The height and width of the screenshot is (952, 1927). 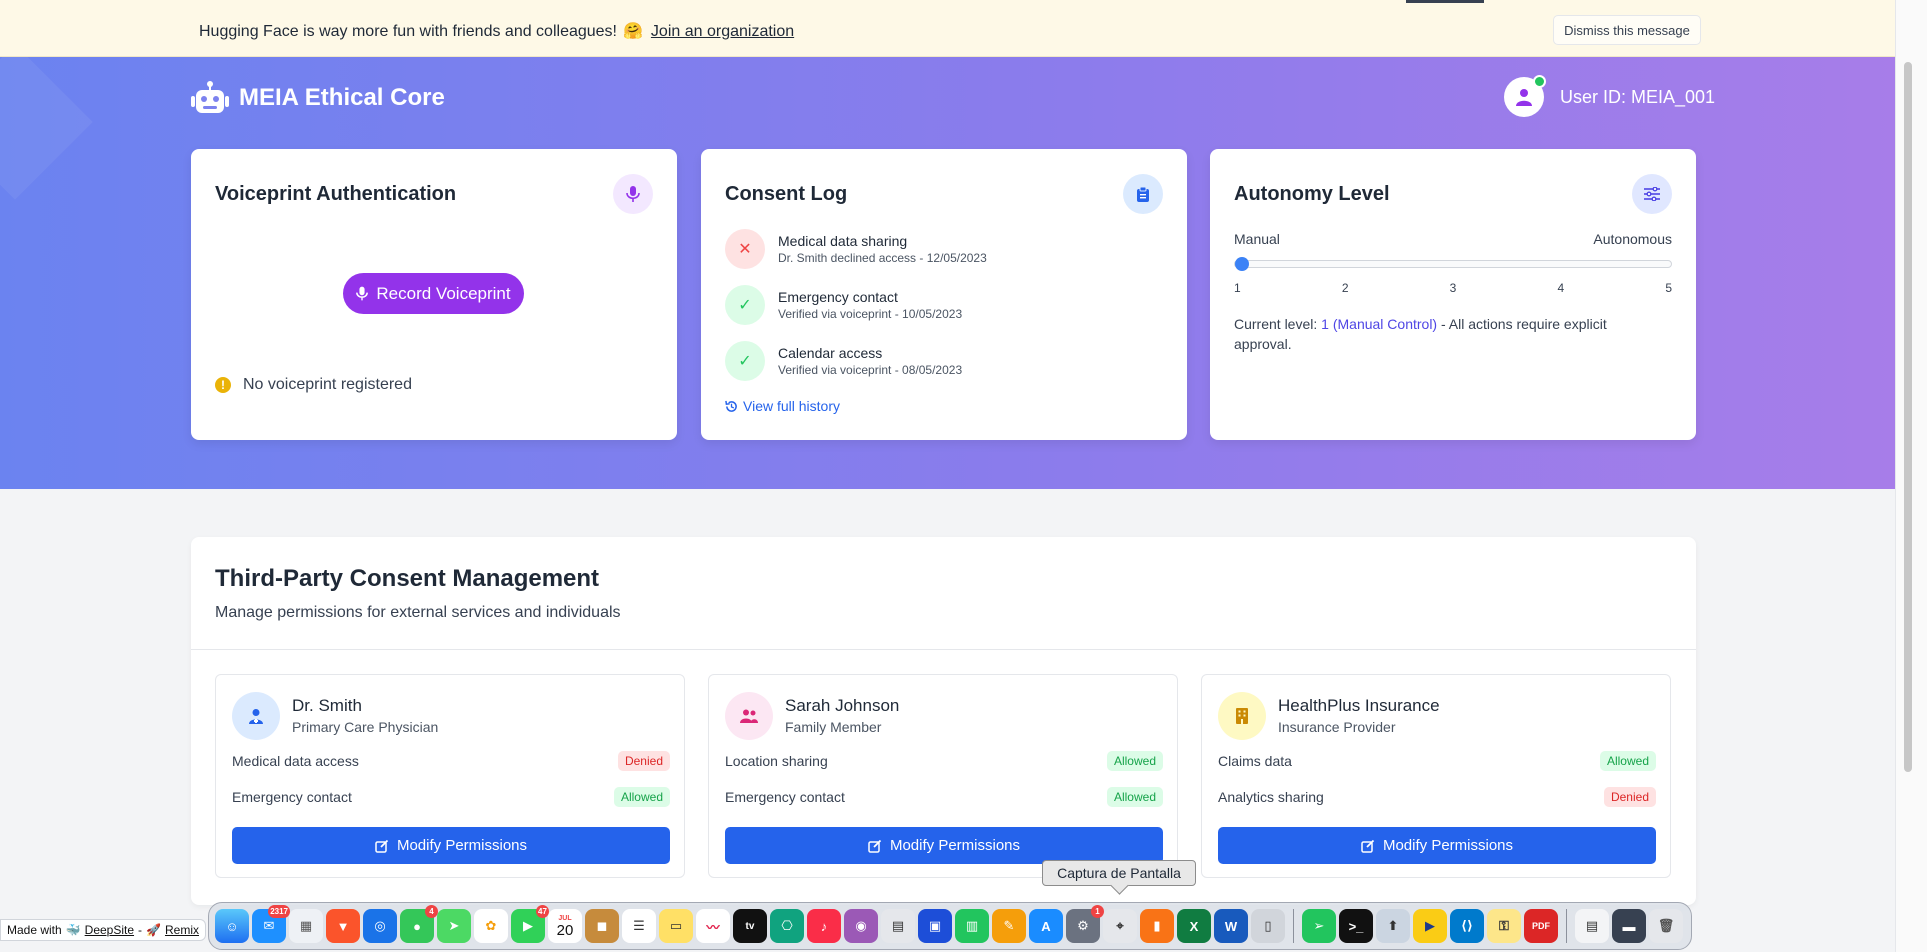 What do you see at coordinates (1629, 926) in the screenshot?
I see `desktop-folder-icon: ▬` at bounding box center [1629, 926].